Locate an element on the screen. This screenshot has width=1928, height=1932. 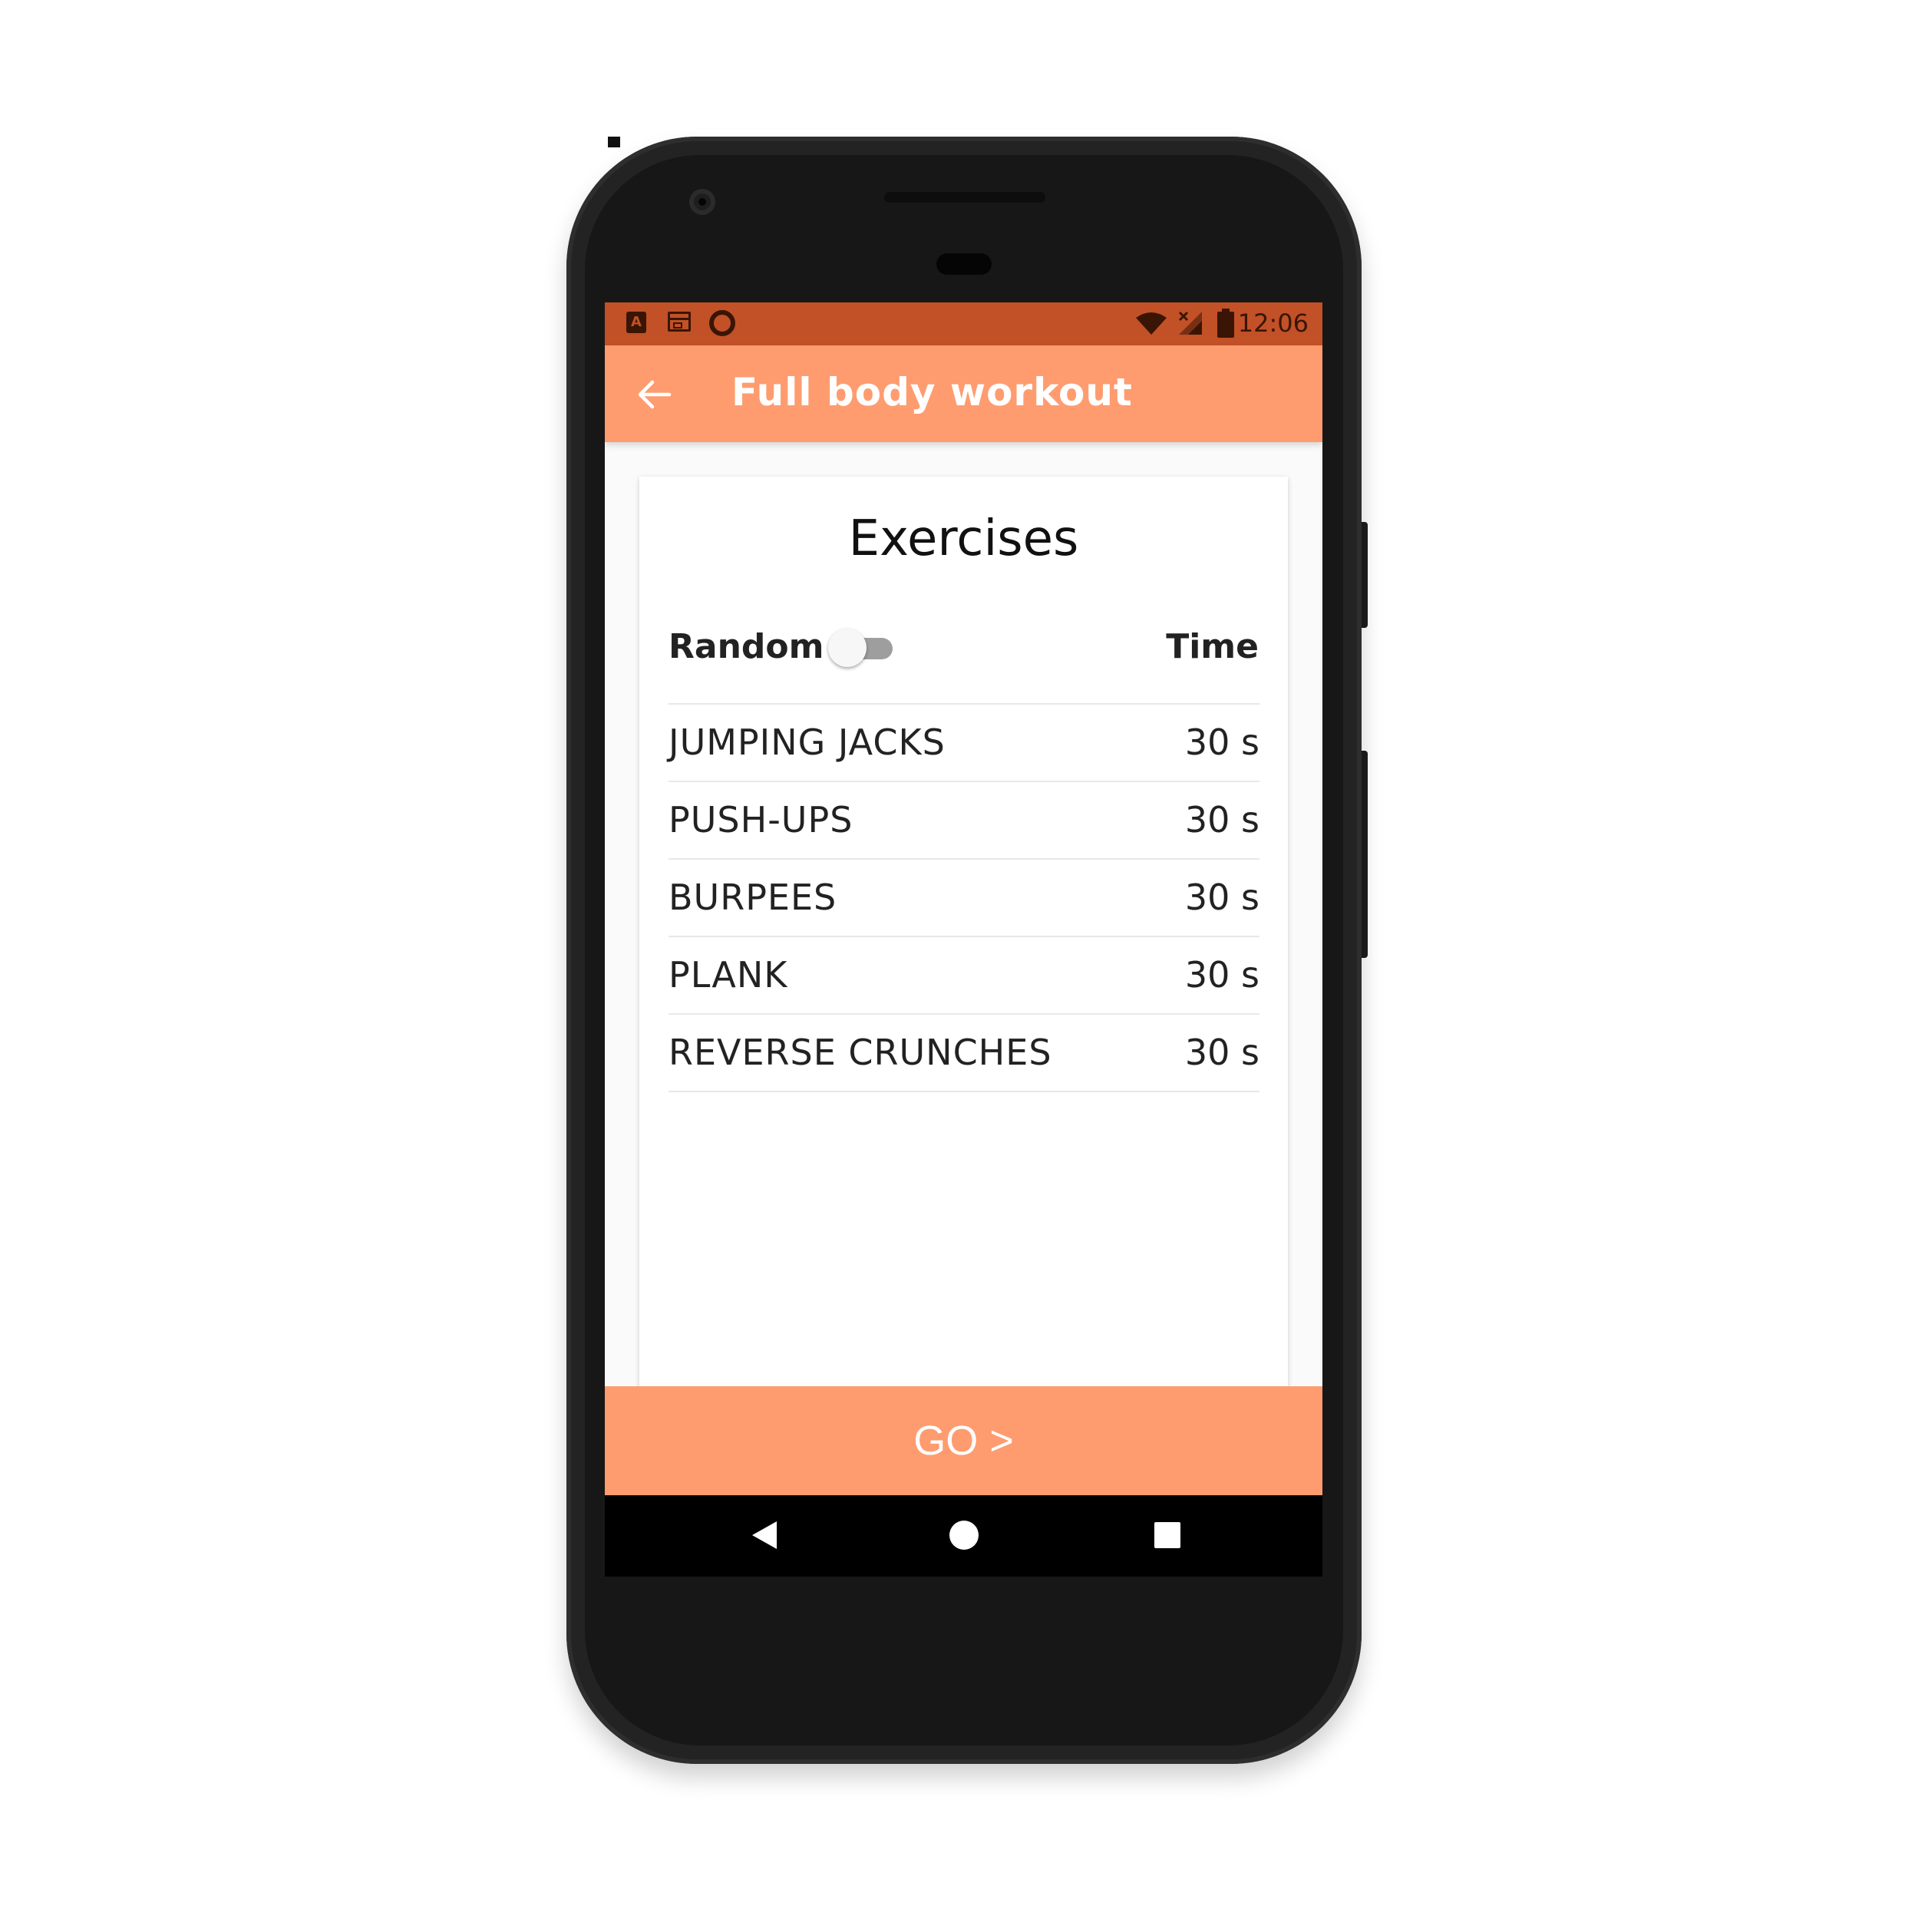
ring-icon is located at coordinates (722, 323).